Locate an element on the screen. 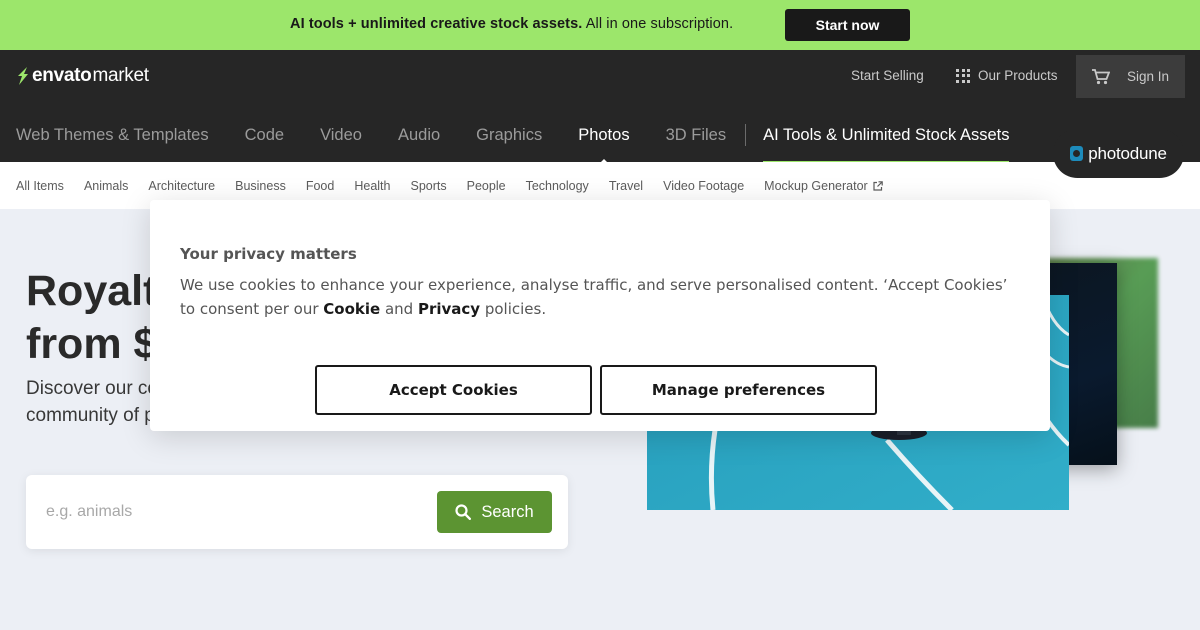 The image size is (1200, 630). cookie-and-text: and is located at coordinates (399, 309).